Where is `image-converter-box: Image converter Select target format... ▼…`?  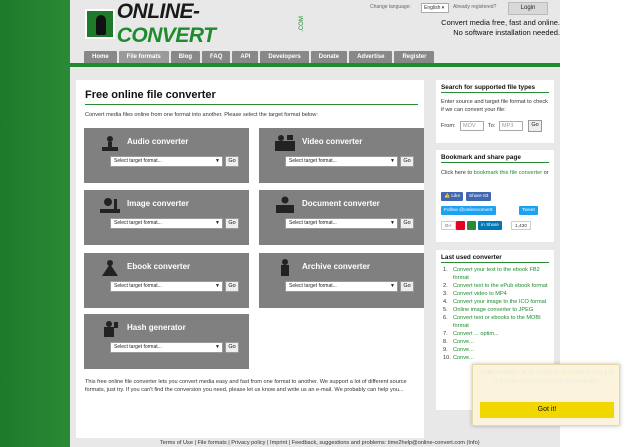
image-converter-box: Image converter Select target format... ▼… is located at coordinates (166, 217).